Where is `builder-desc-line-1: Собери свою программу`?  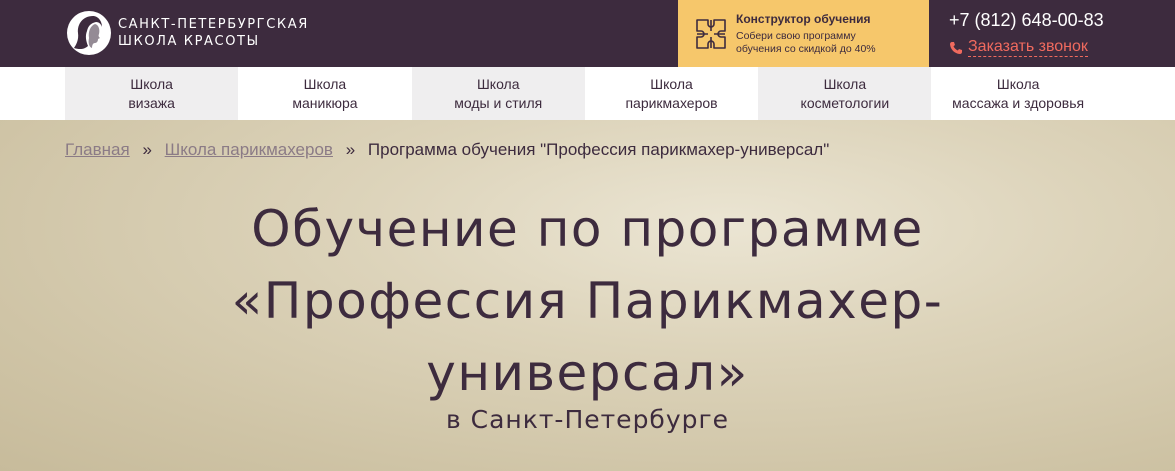
builder-desc-line-1: Собери свою программу is located at coordinates (796, 35).